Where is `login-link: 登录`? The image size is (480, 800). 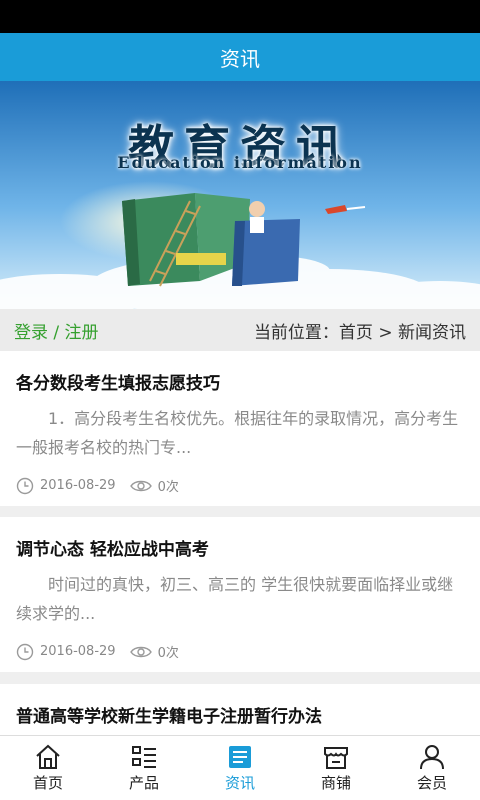
login-link: 登录 is located at coordinates (31, 333).